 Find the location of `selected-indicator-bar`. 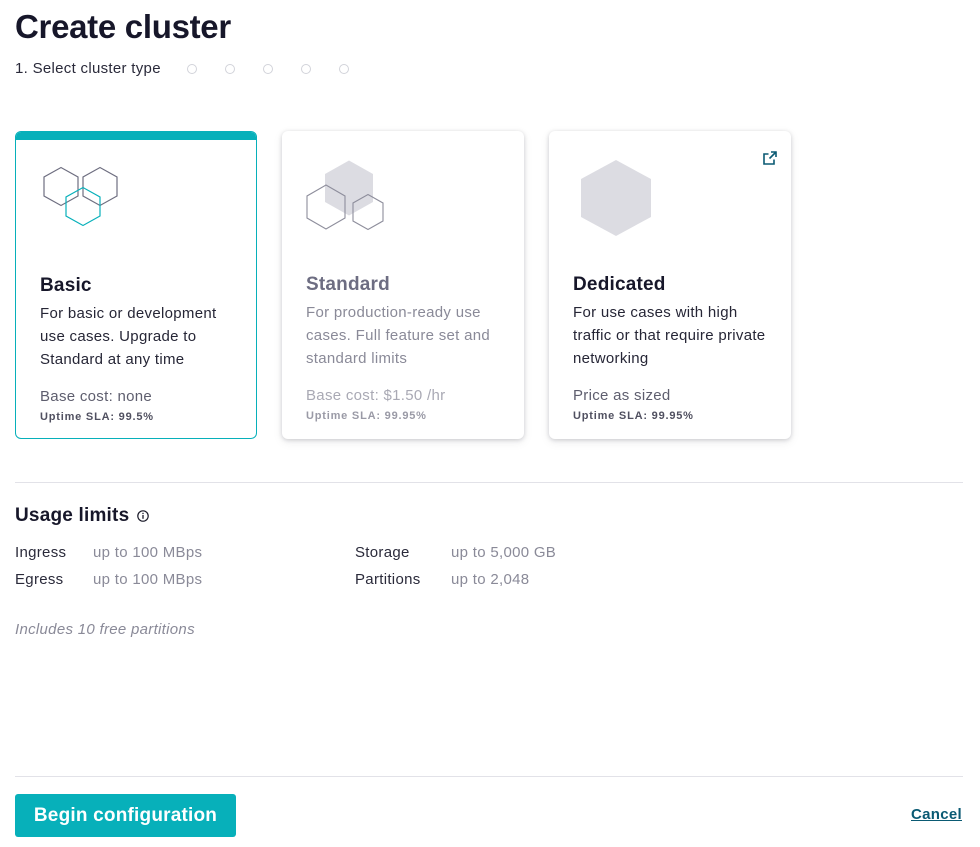

selected-indicator-bar is located at coordinates (136, 136).